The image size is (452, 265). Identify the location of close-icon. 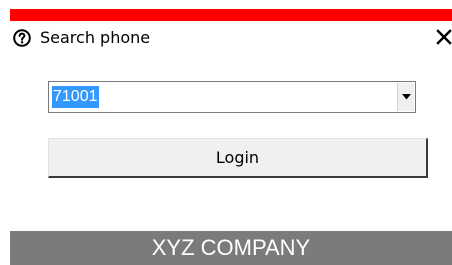
(444, 37).